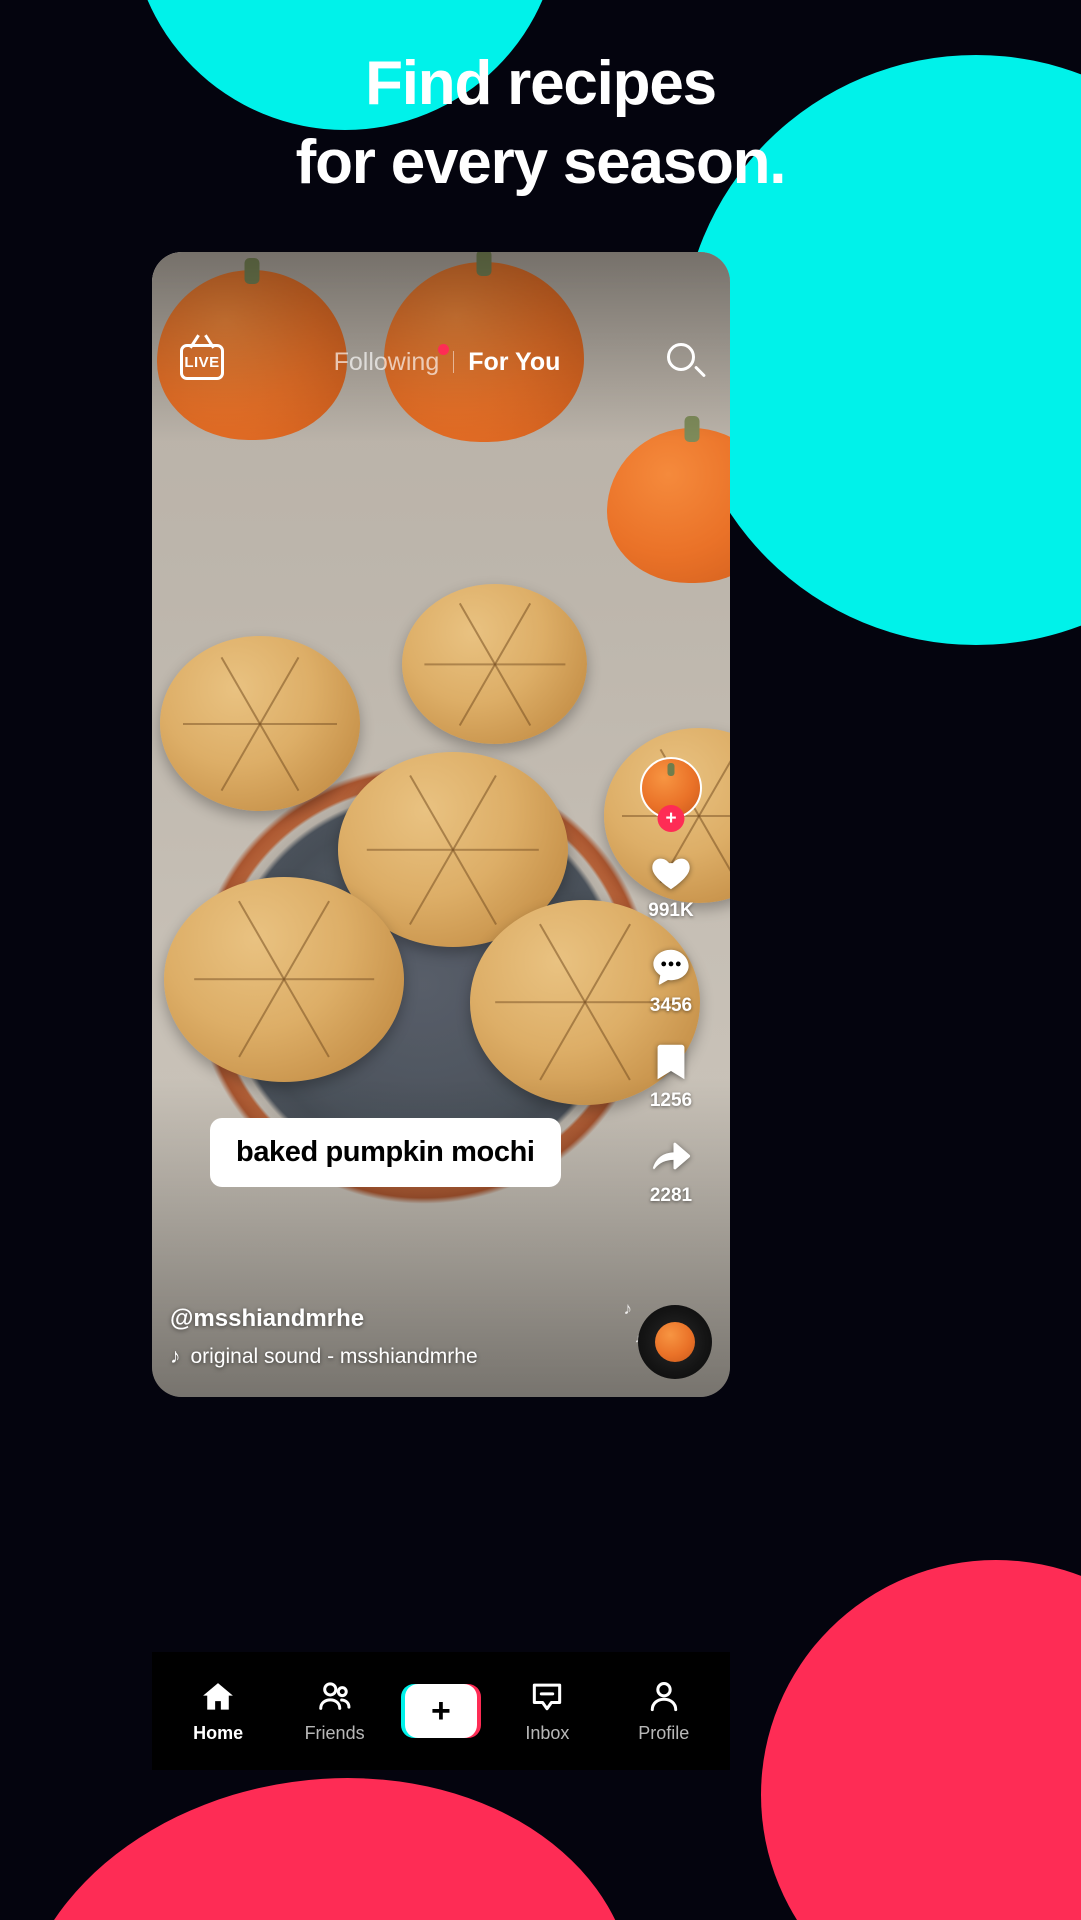 This screenshot has width=1081, height=1920. Describe the element at coordinates (385, 1152) in the screenshot. I see `video-caption: baked pumpkin mochi` at that location.